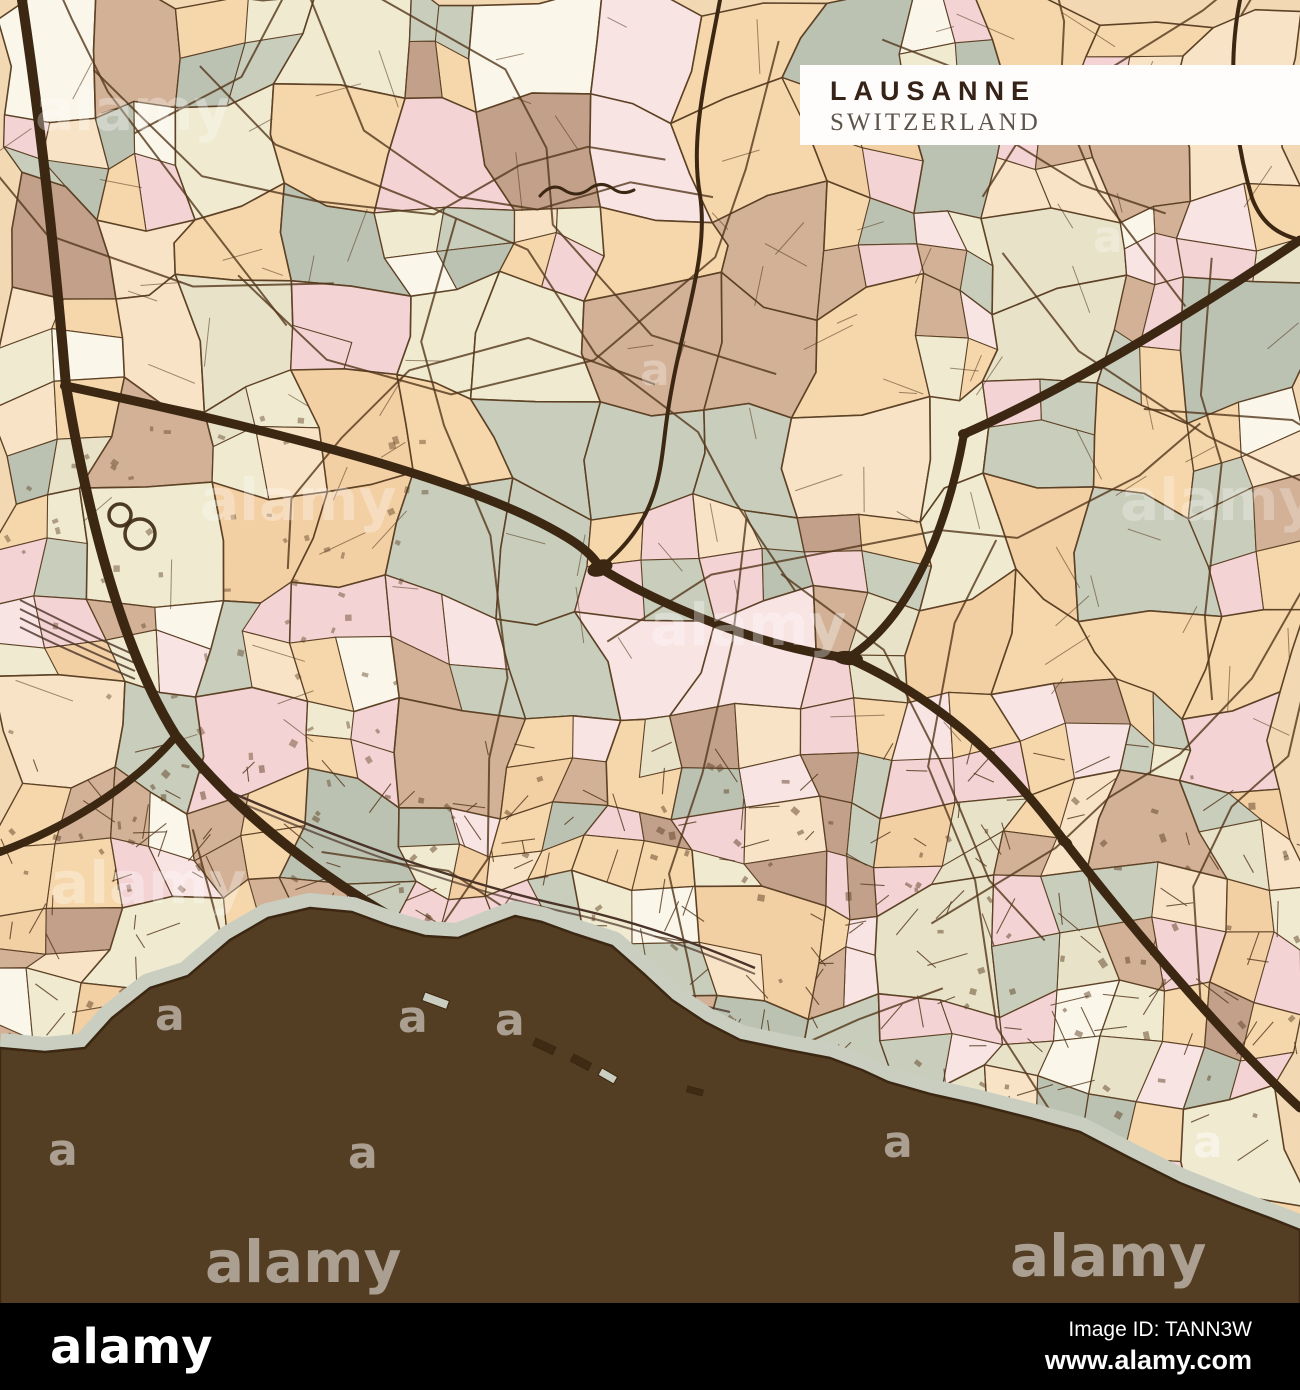 The image size is (1300, 1390). Describe the element at coordinates (933, 91) in the screenshot. I see `map-title: LAUSANNE` at that location.